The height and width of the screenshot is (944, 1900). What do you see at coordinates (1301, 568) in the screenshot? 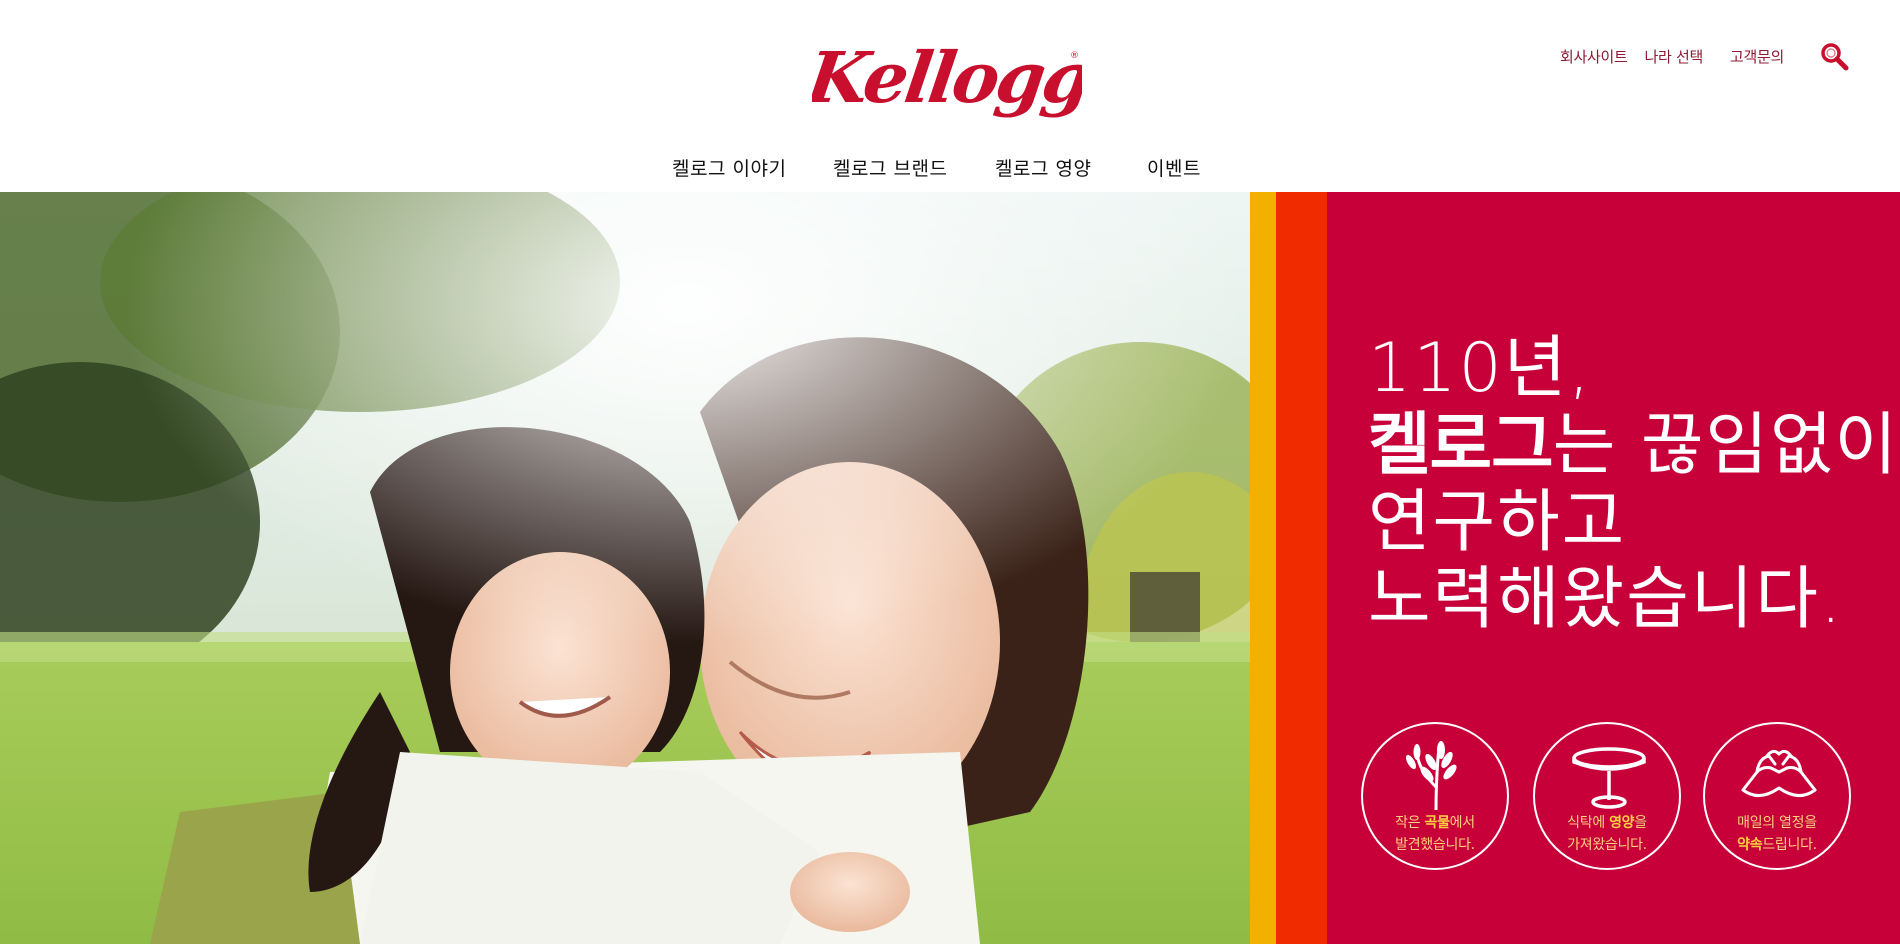
I see `accent-stripe-orange` at bounding box center [1301, 568].